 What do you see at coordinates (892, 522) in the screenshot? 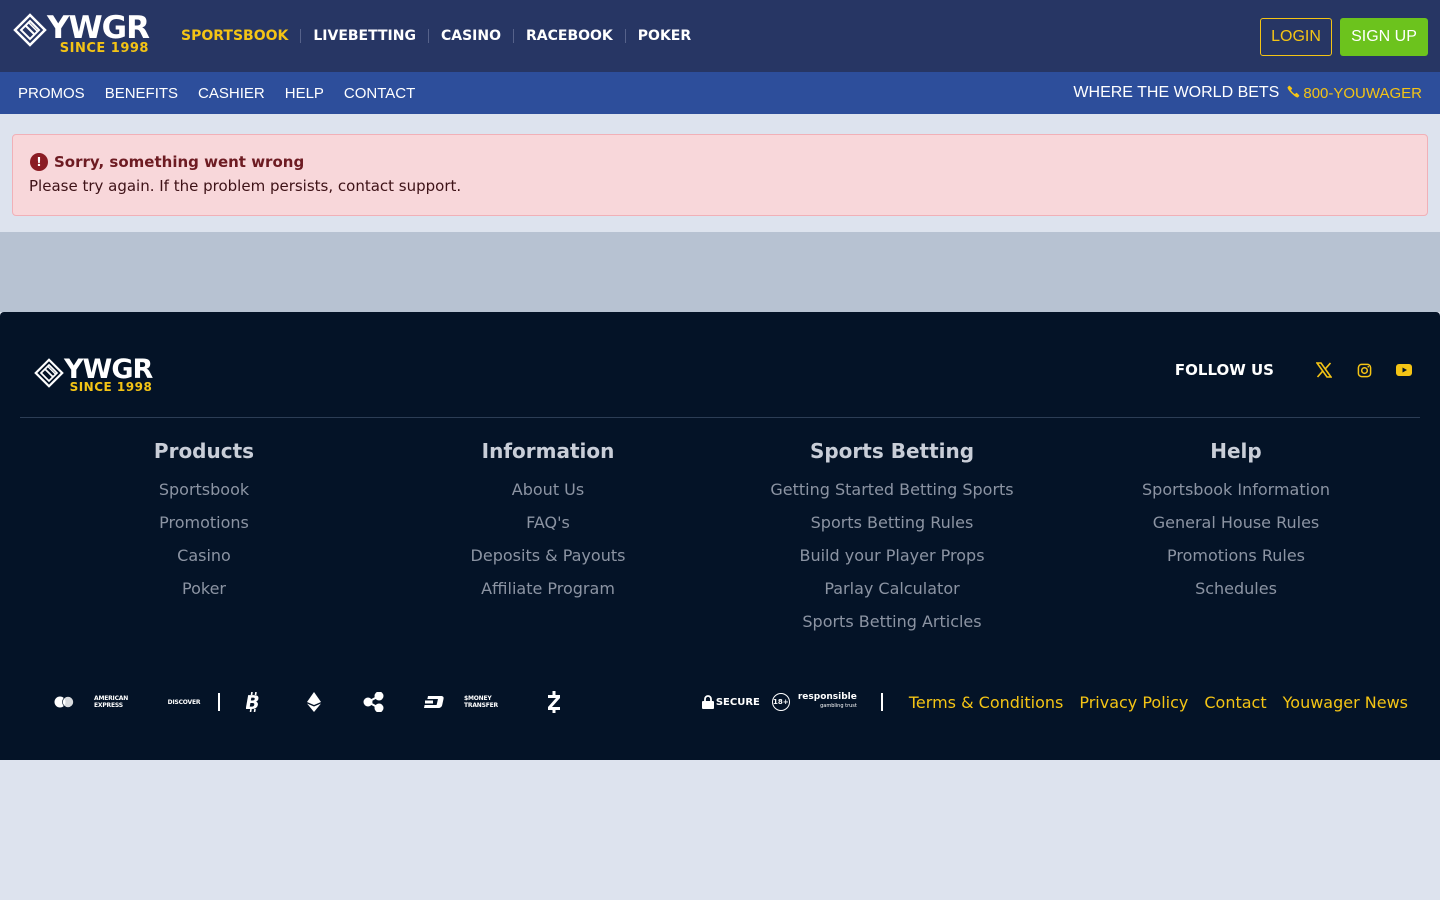
I see `footer-link: Sports Betting Rules` at bounding box center [892, 522].